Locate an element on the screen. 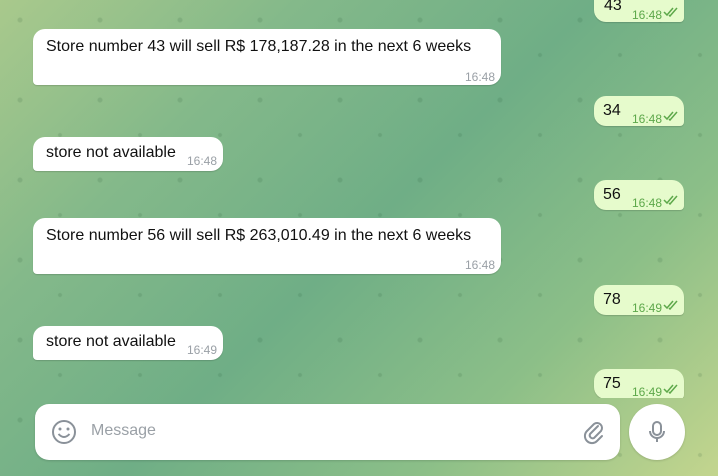 This screenshot has height=476, width=718. message-incoming: store not available 16:48 is located at coordinates (128, 154).